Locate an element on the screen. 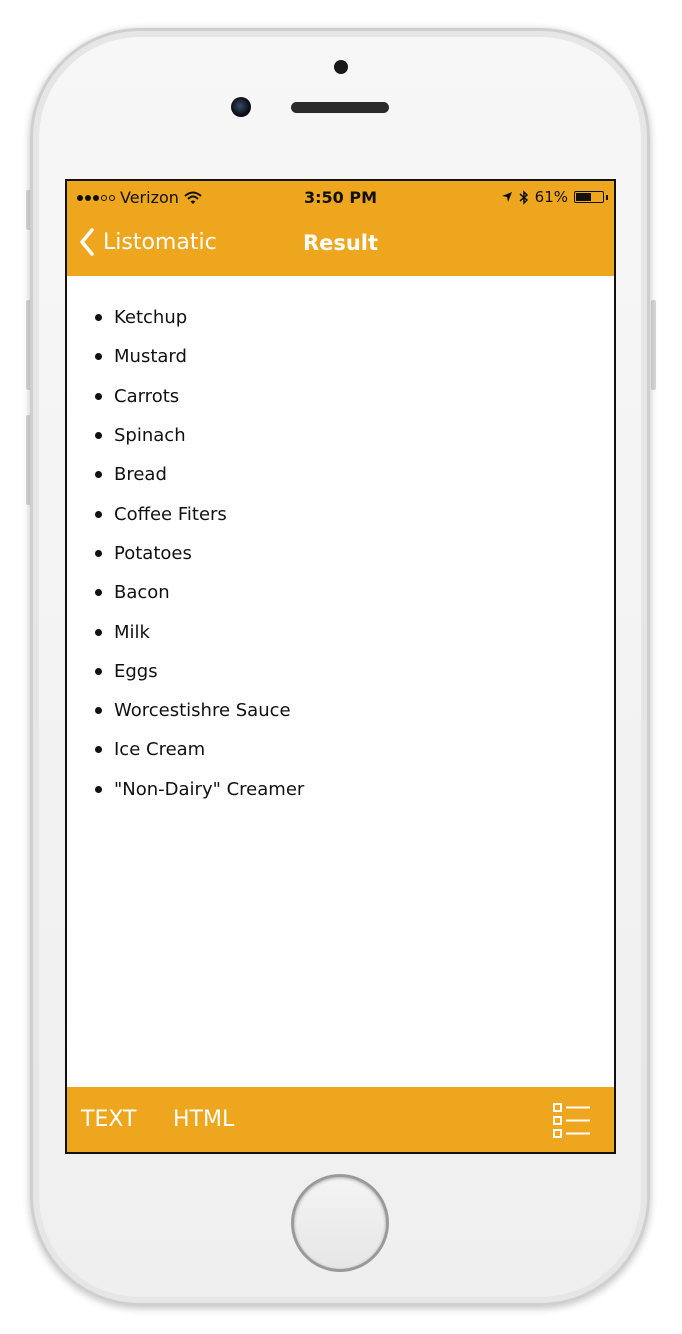  list-item-label: Worcestishre Sauce is located at coordinates (202, 711).